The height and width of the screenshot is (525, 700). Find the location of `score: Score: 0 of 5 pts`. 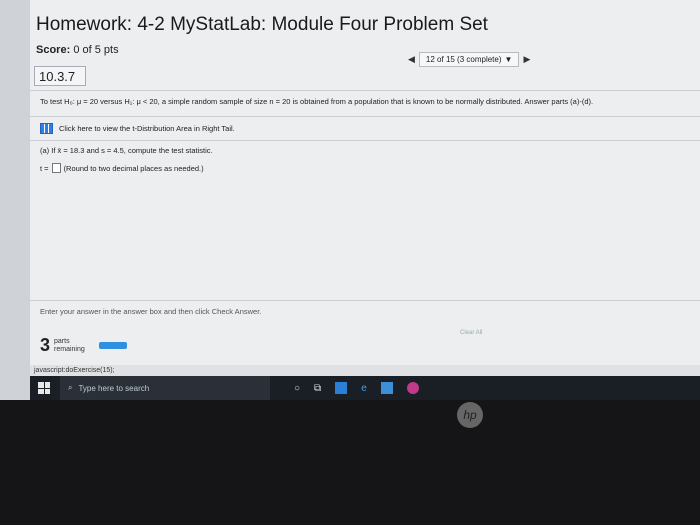

score: Score: 0 of 5 pts is located at coordinates (77, 50).